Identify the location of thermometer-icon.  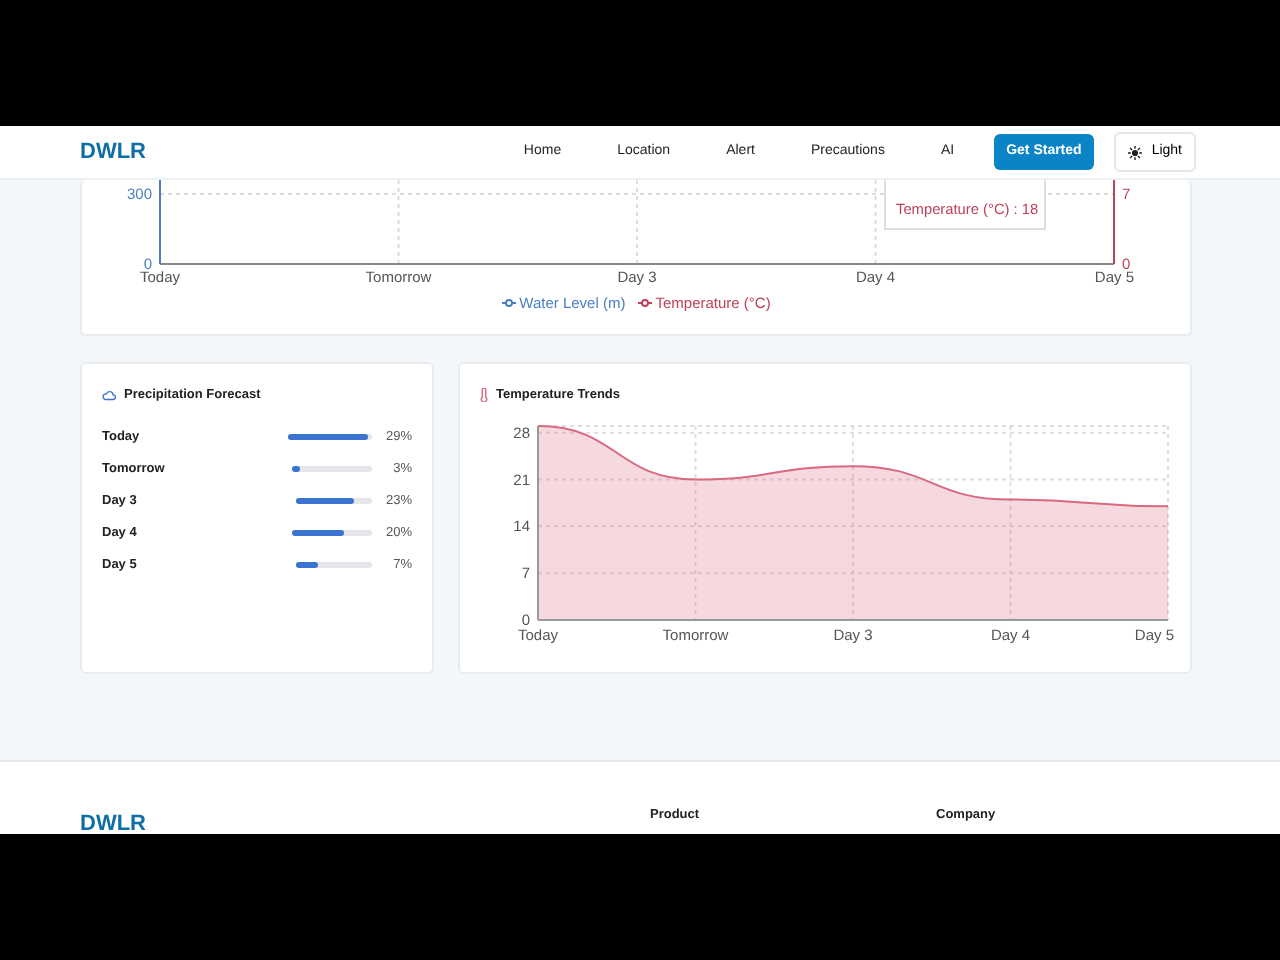
(484, 395).